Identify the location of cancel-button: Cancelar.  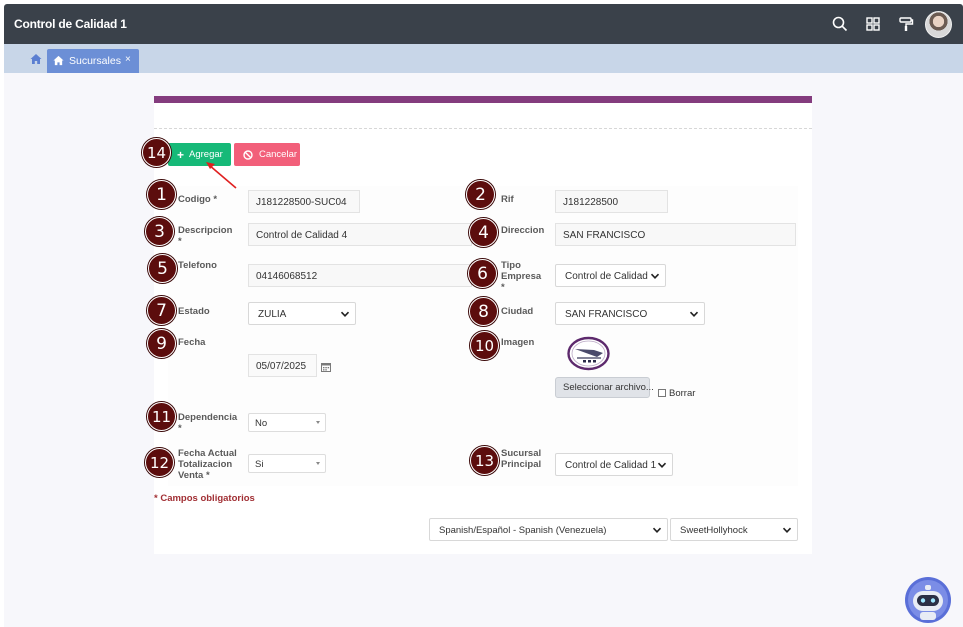
(267, 154).